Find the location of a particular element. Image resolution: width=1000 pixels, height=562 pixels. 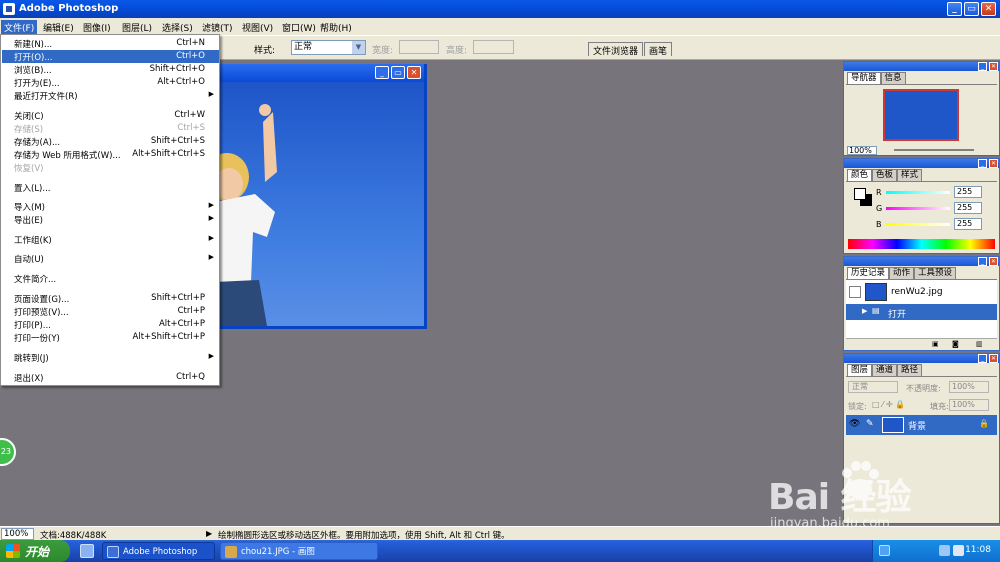

snapshot-icon: ◙ is located at coordinates (955, 344).